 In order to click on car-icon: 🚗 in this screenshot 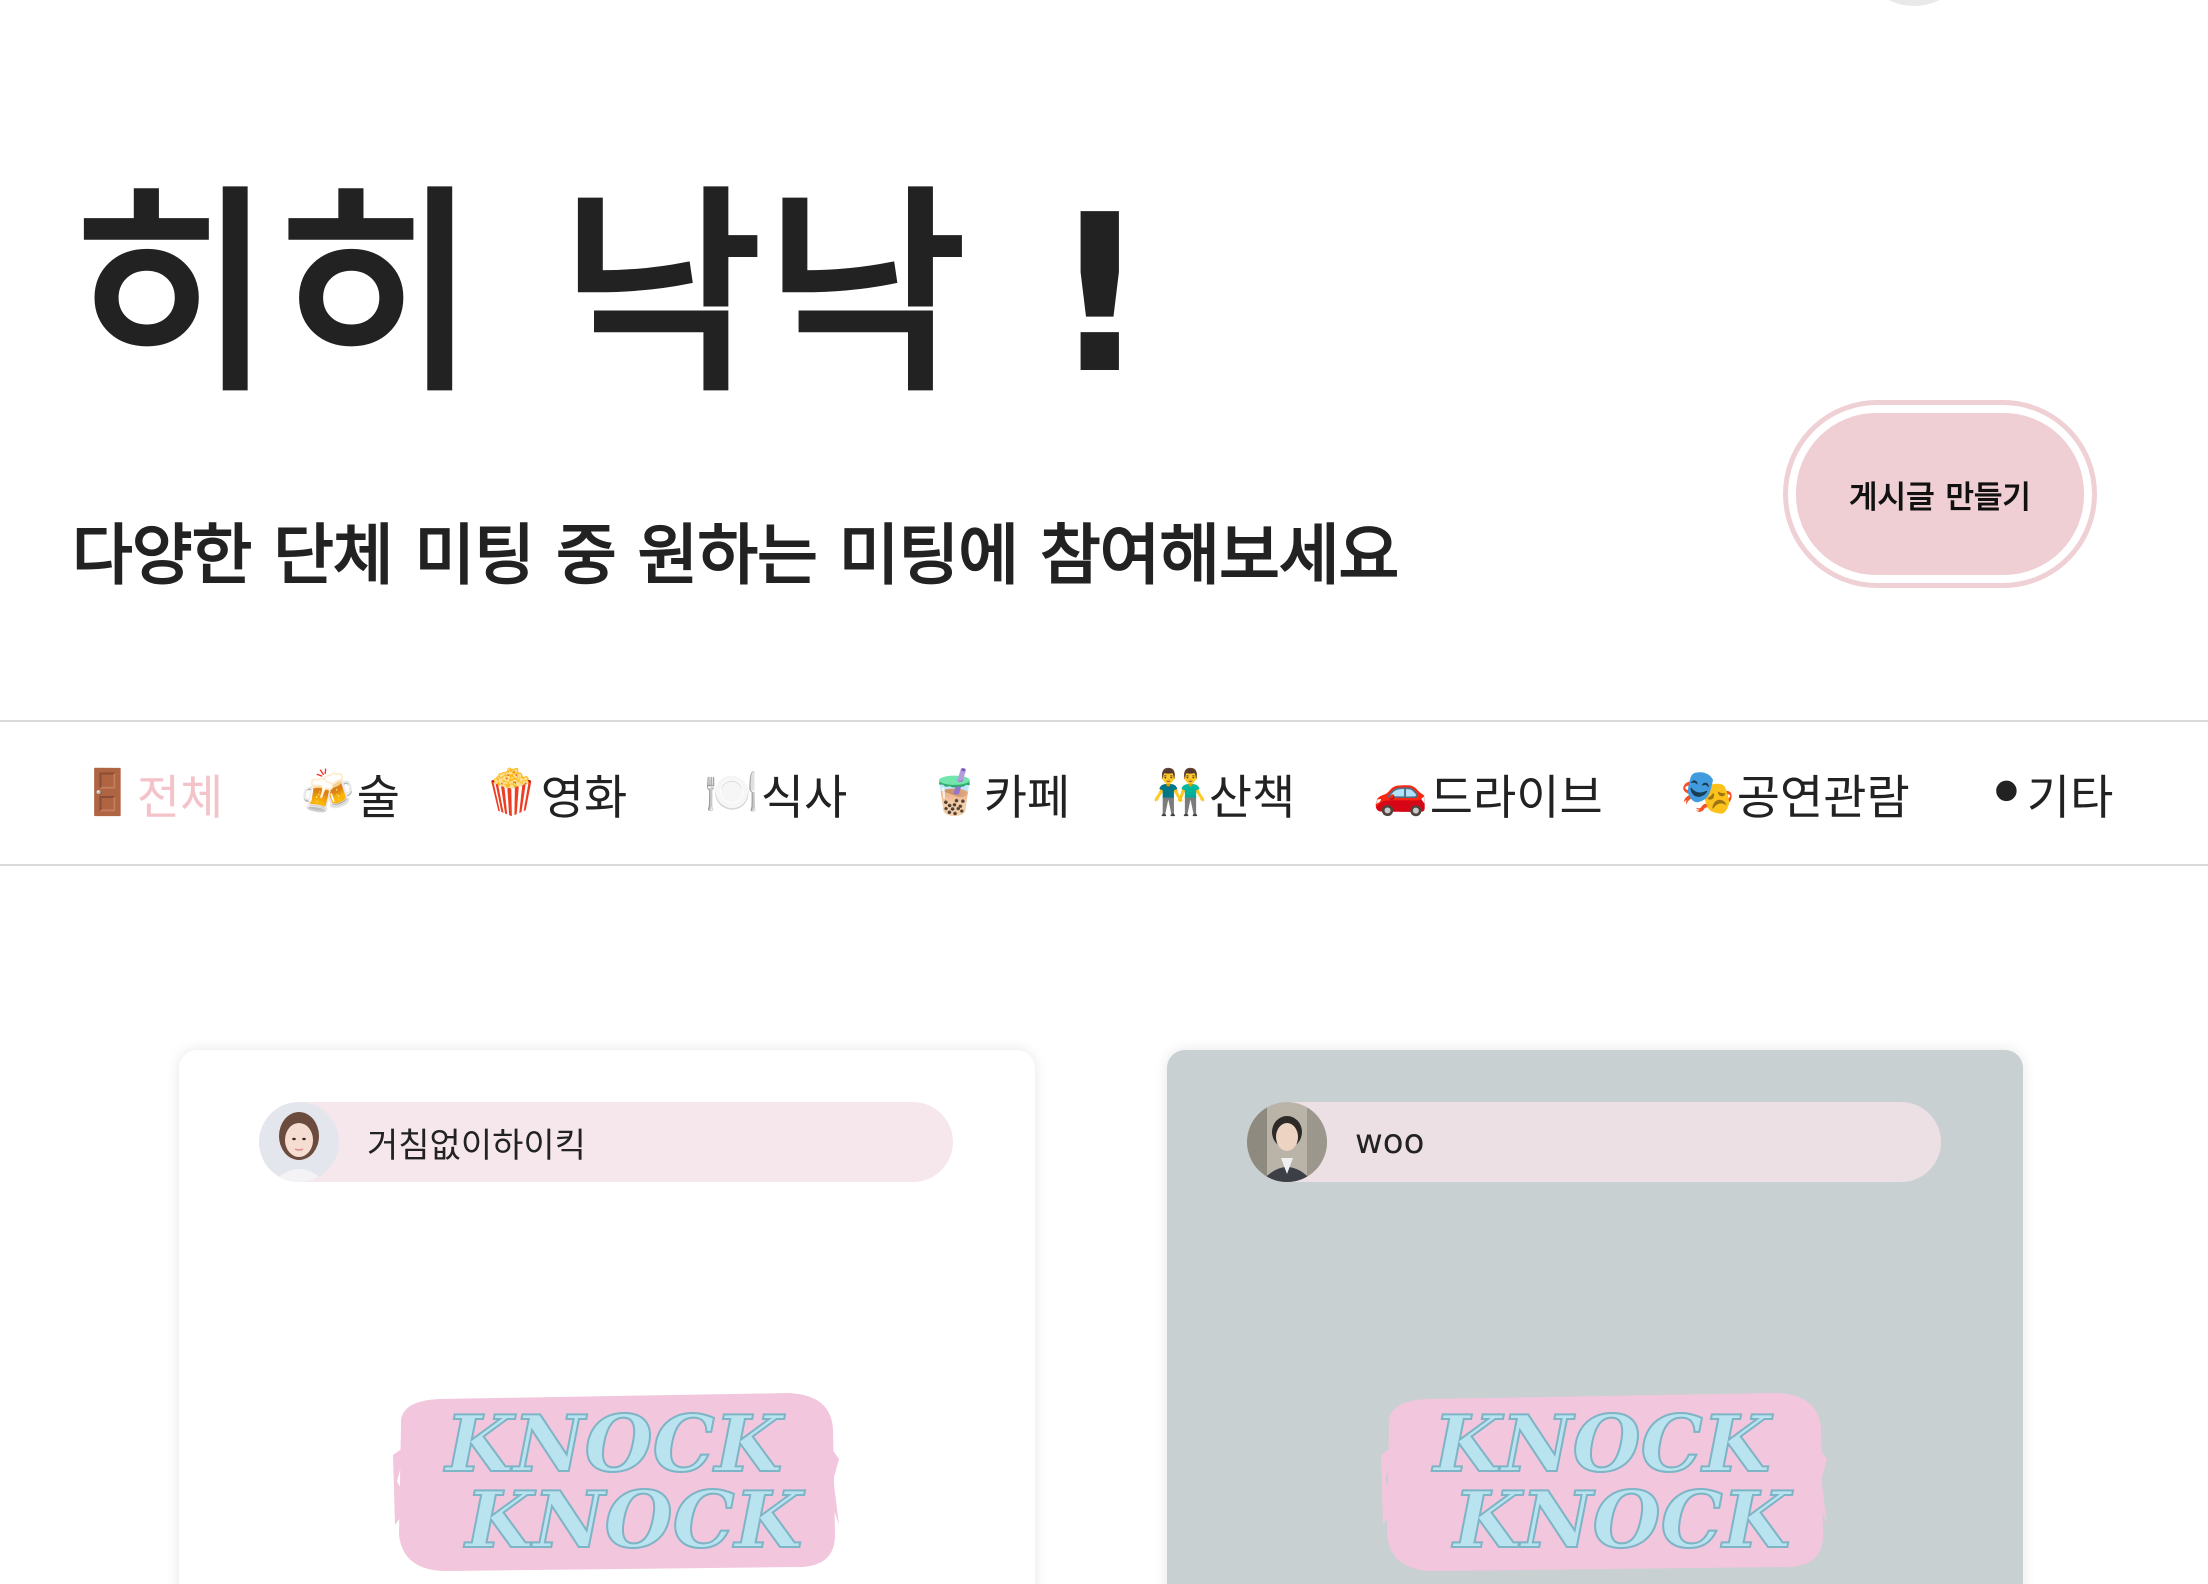, I will do `click(1400, 792)`.